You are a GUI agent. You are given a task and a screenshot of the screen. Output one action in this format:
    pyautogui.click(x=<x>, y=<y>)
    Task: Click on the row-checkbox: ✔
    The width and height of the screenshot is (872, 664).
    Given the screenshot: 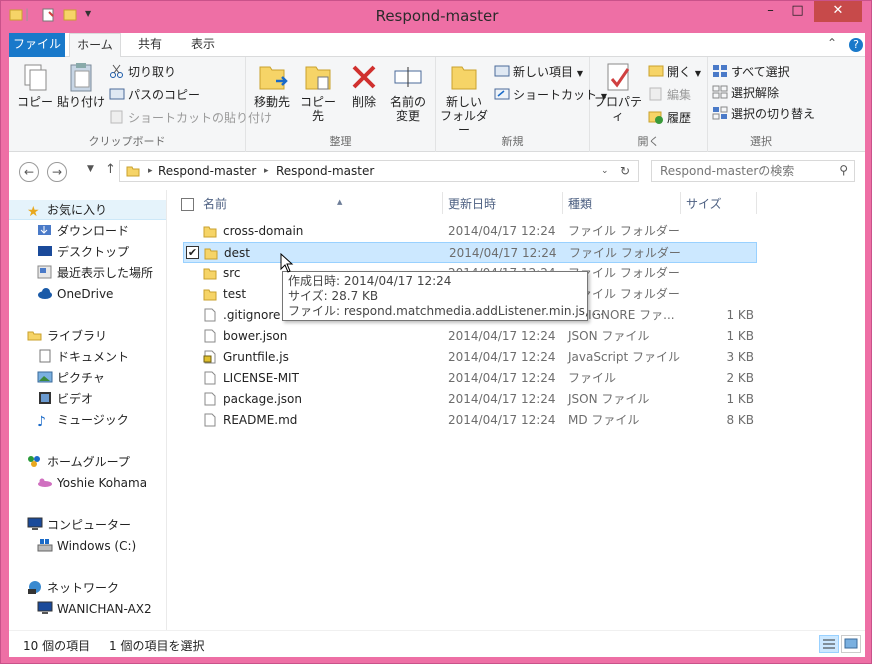 What is the action you would take?
    pyautogui.click(x=192, y=252)
    